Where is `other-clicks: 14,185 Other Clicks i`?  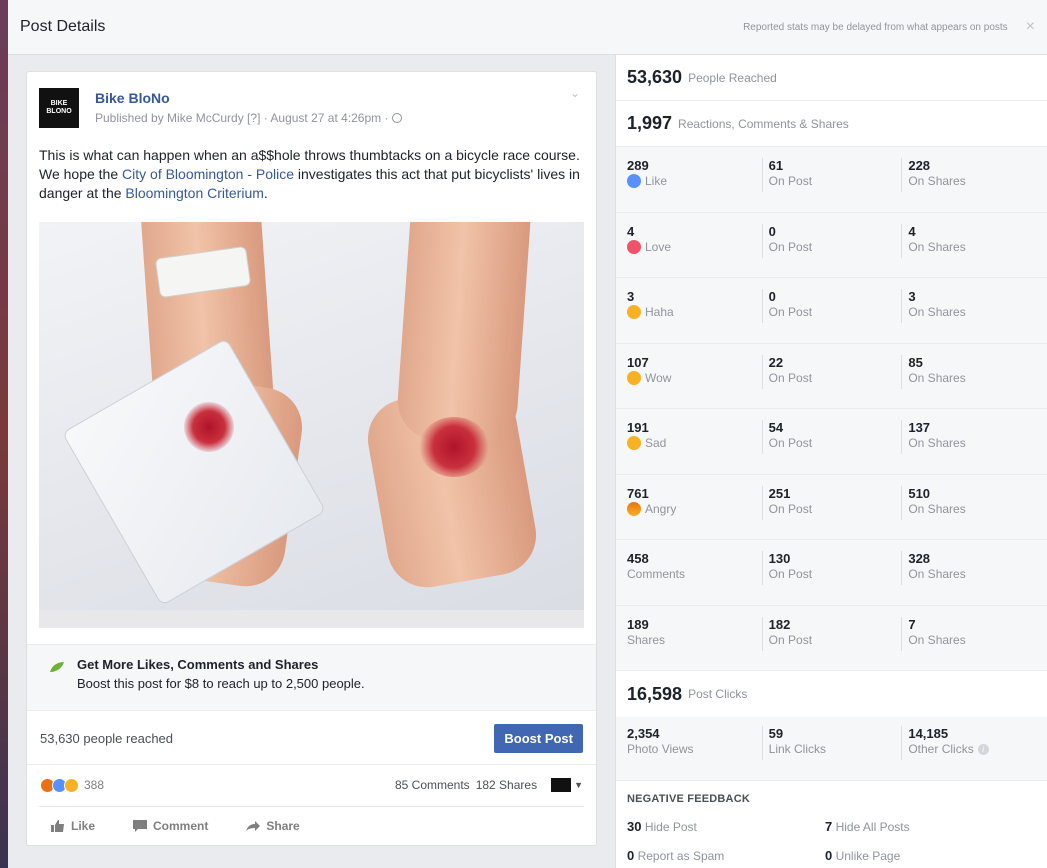
other-clicks: 14,185 Other Clicks i is located at coordinates (974, 743).